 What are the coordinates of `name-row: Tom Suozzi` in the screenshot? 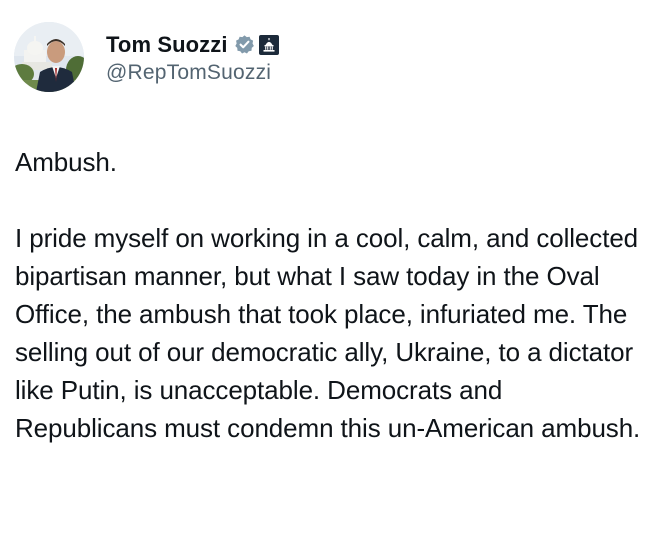 It's located at (192, 45).